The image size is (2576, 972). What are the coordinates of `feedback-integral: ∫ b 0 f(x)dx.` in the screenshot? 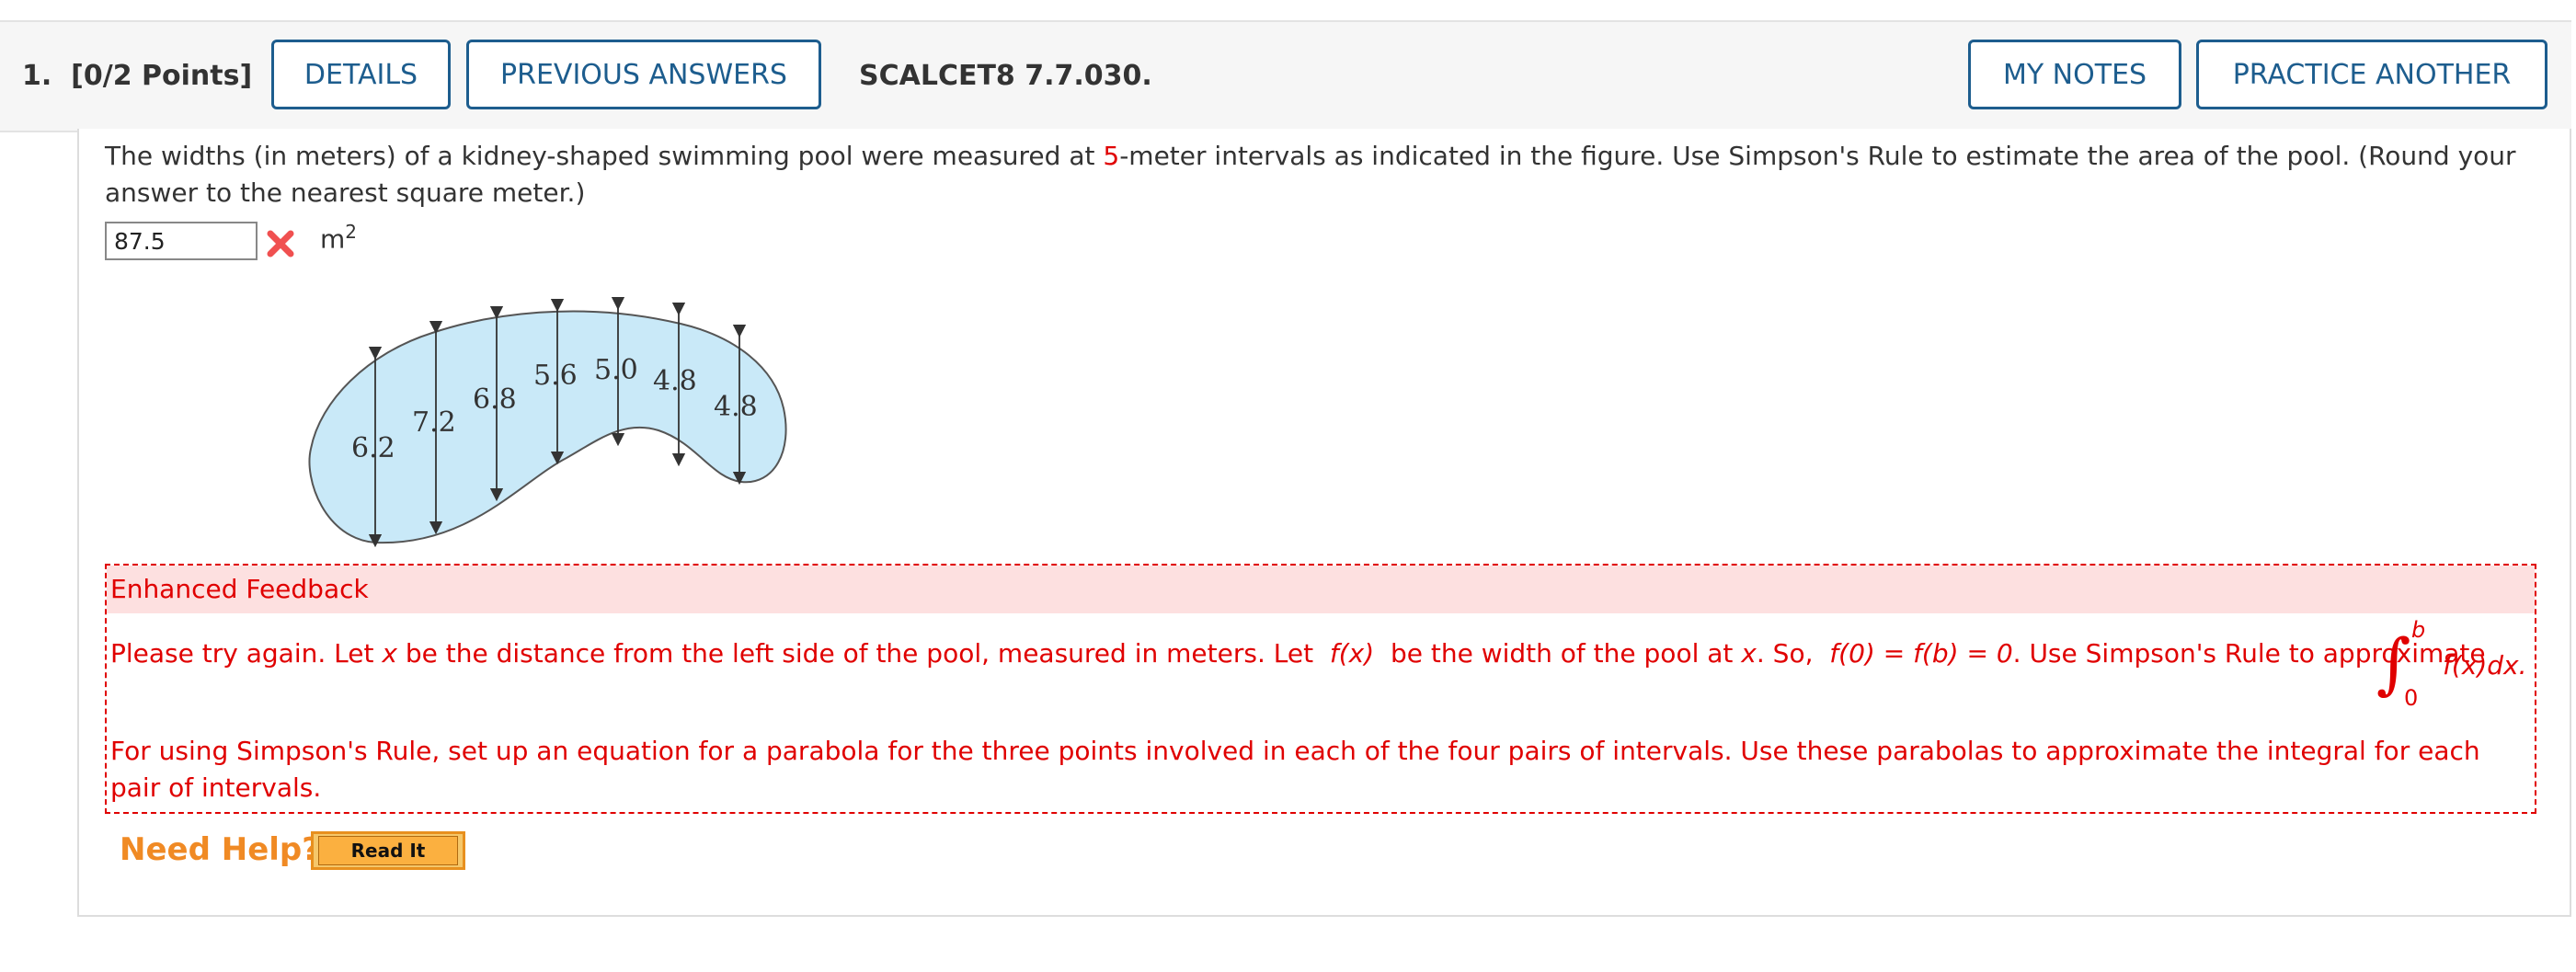 It's located at (2454, 668).